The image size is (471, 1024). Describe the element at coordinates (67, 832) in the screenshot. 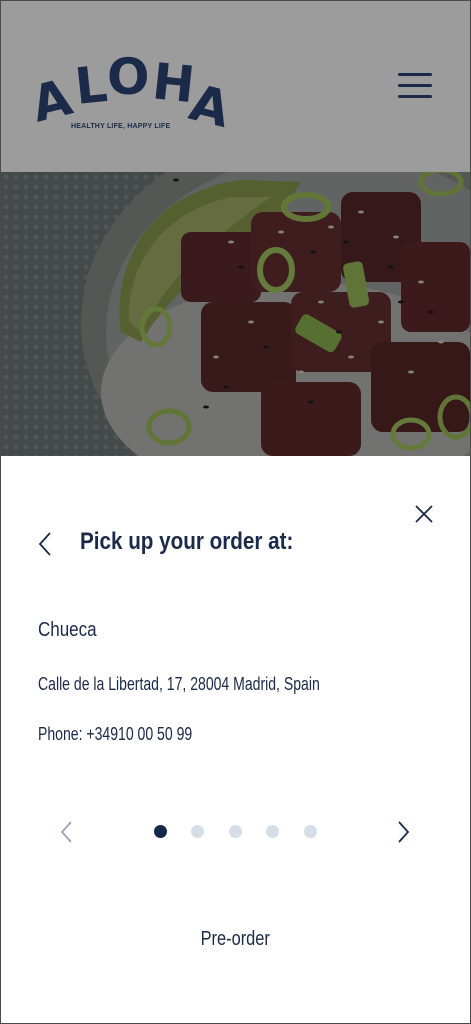

I see `carousel-prev-chevron-left-icon` at that location.